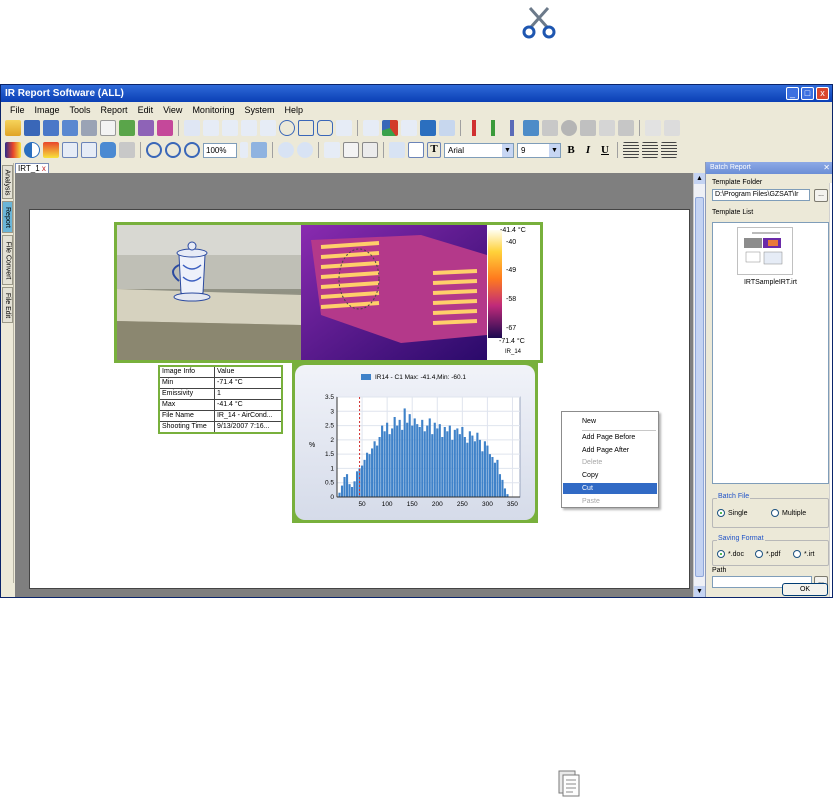 This screenshot has width=833, height=802. I want to click on table-icon, so click(70, 150).